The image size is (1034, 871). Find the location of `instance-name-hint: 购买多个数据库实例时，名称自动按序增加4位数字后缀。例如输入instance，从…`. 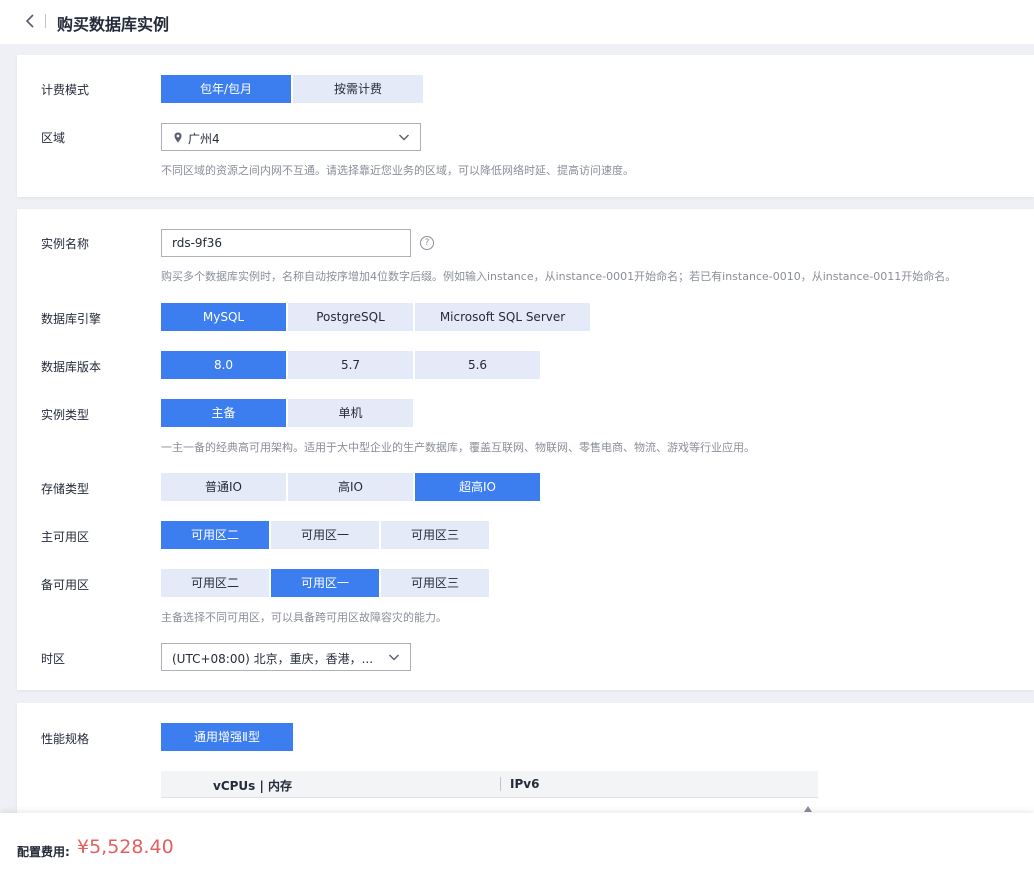

instance-name-hint: 购买多个数据库实例时，名称自动按序增加4位数字后缀。例如输入instance，从… is located at coordinates (559, 276).